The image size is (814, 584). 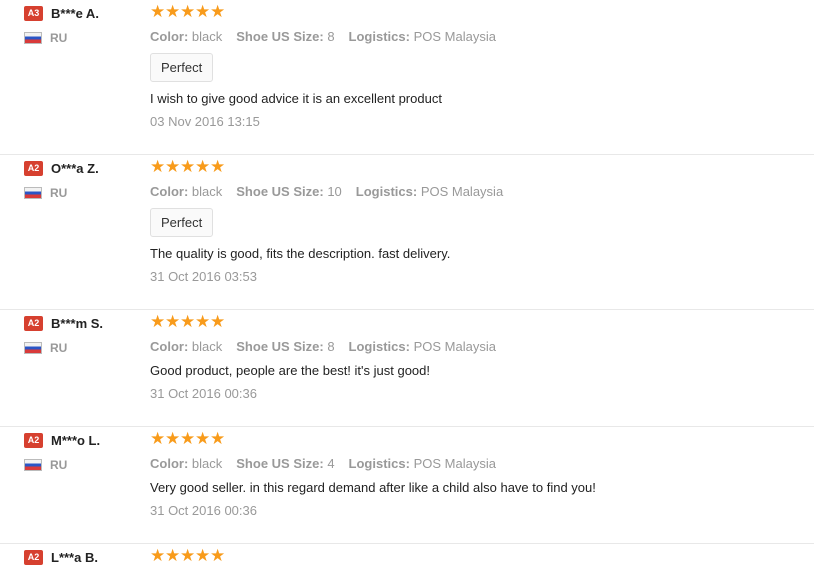 What do you see at coordinates (203, 276) in the screenshot?
I see `review-date: 31 Oct 2016 03:53` at bounding box center [203, 276].